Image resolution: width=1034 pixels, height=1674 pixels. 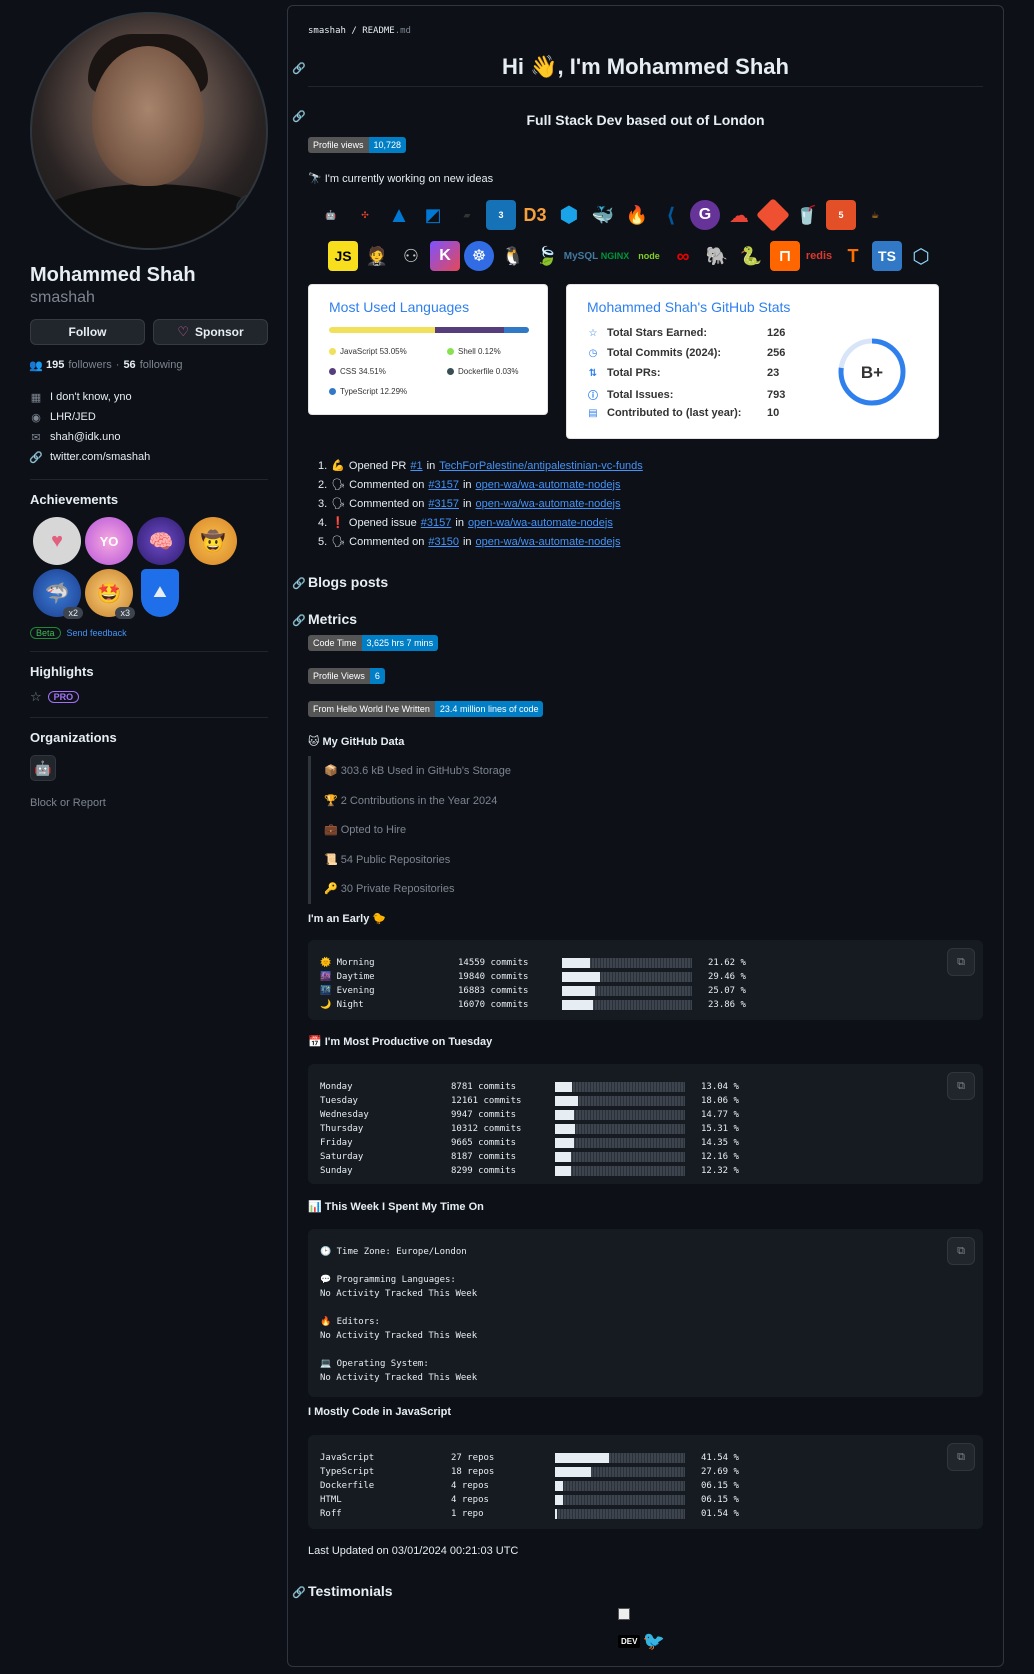 I want to click on achievement-pull-shark: 🦈 x2, so click(x=58, y=594).